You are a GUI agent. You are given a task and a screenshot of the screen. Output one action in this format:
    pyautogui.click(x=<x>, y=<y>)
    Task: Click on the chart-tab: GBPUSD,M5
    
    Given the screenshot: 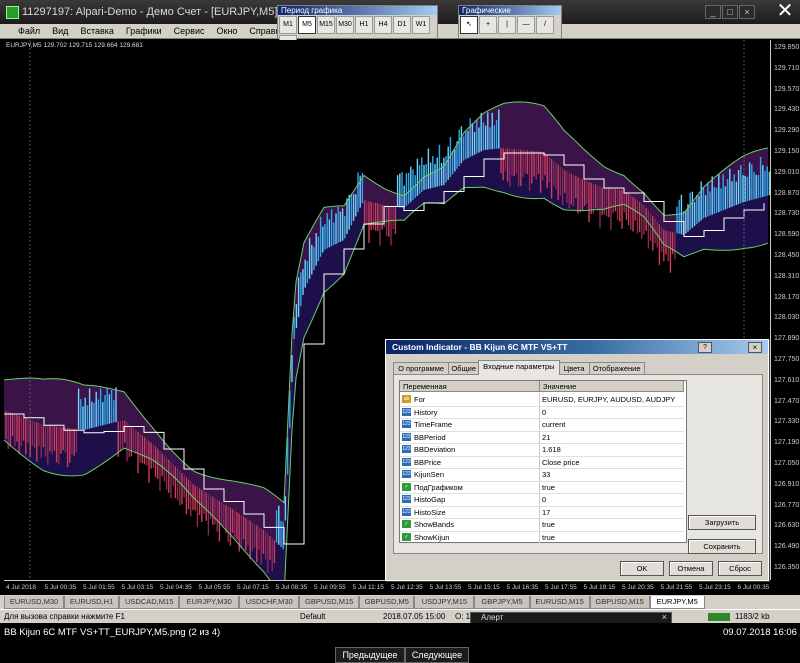 What is the action you would take?
    pyautogui.click(x=387, y=602)
    